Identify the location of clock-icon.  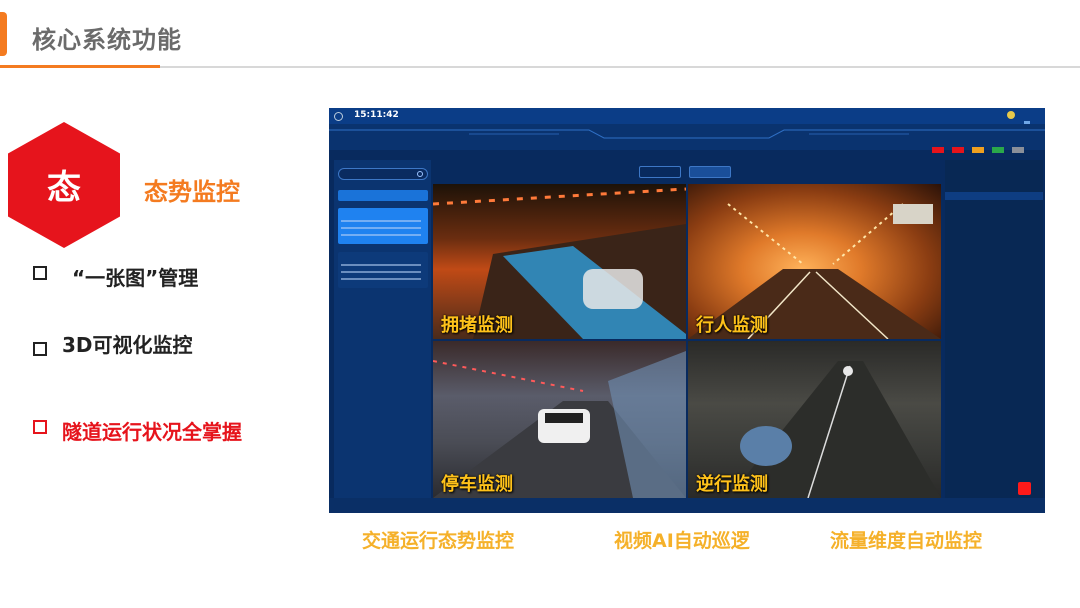
(338, 116).